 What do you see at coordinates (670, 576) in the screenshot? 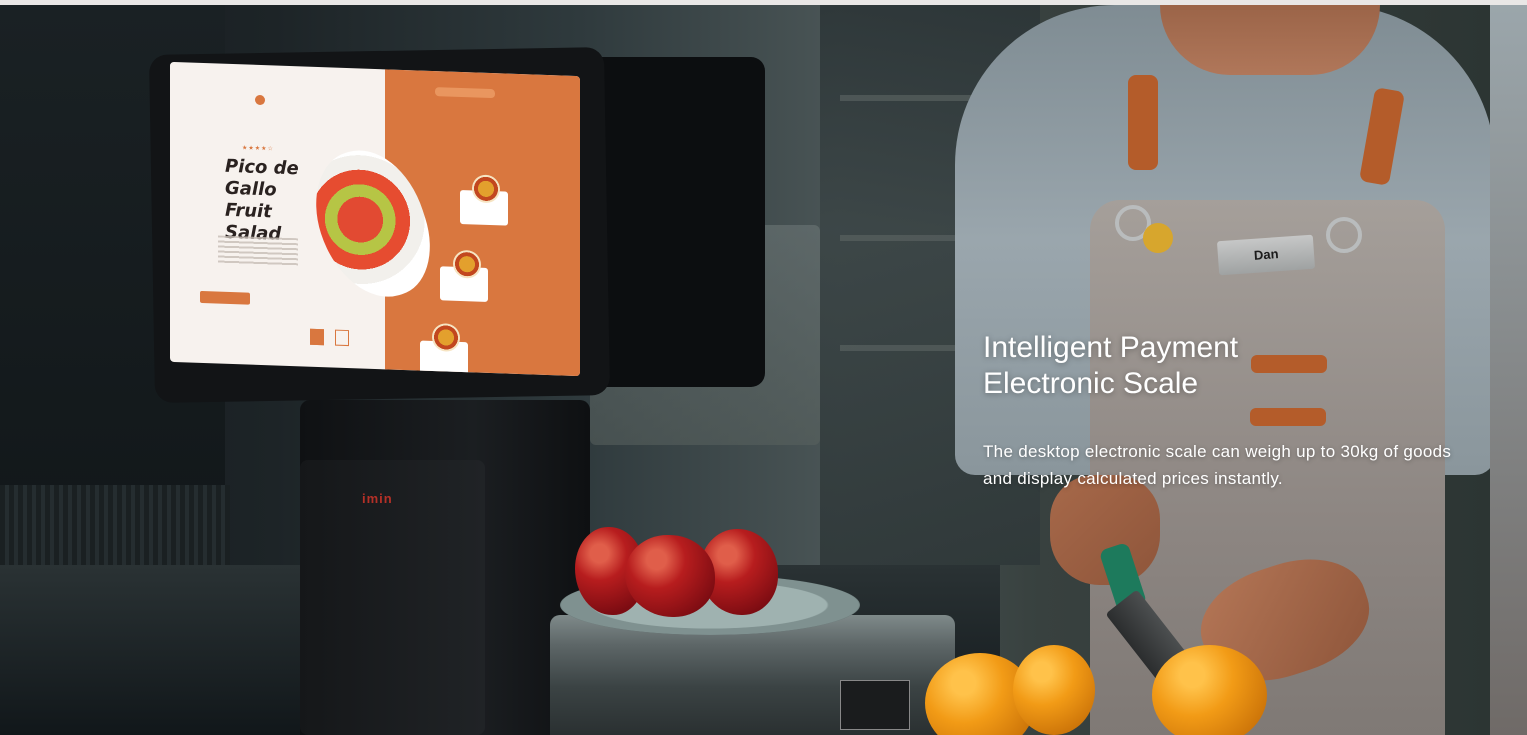
I see `apple` at bounding box center [670, 576].